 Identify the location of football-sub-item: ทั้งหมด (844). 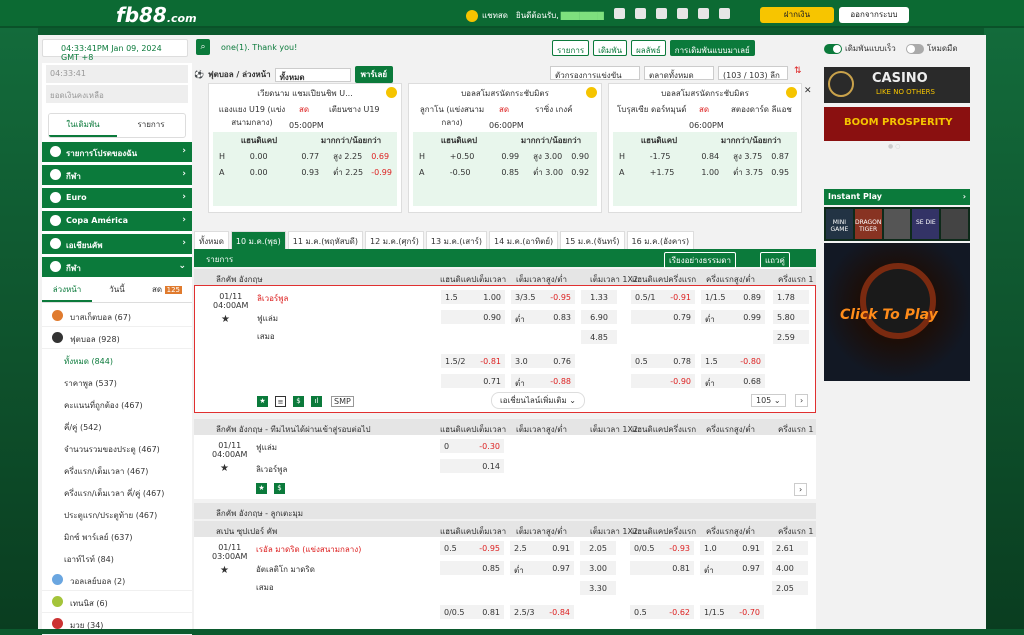
(117, 360).